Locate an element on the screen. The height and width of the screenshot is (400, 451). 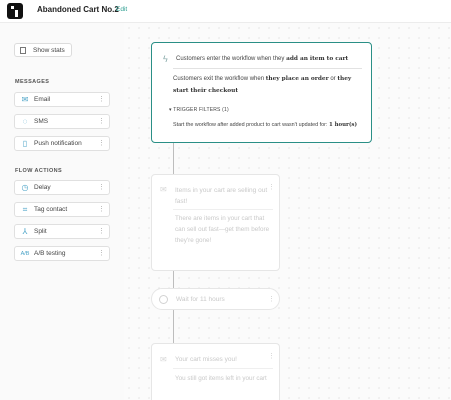
sms-icon: ◌ is located at coordinates (25, 121).